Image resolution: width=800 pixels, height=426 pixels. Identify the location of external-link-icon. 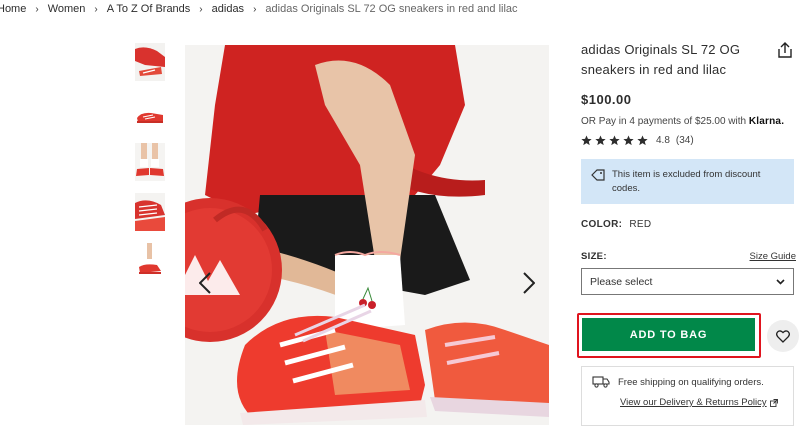
(773, 402).